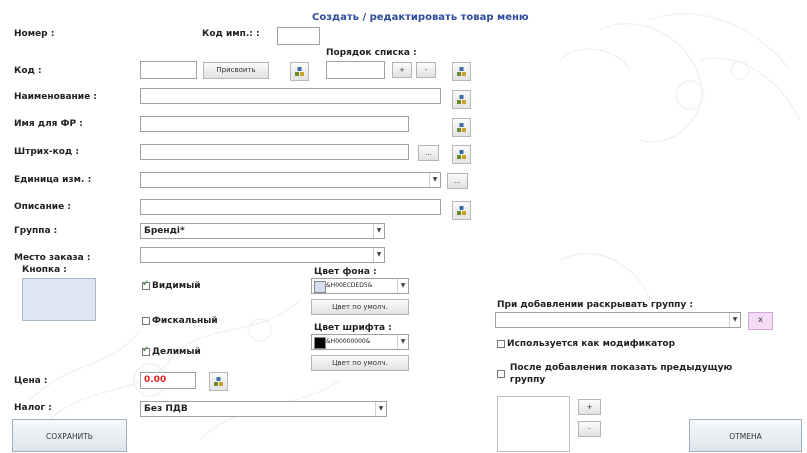  Describe the element at coordinates (263, 409) in the screenshot. I see `tax-dropdown: Без ПДВ ▼` at that location.